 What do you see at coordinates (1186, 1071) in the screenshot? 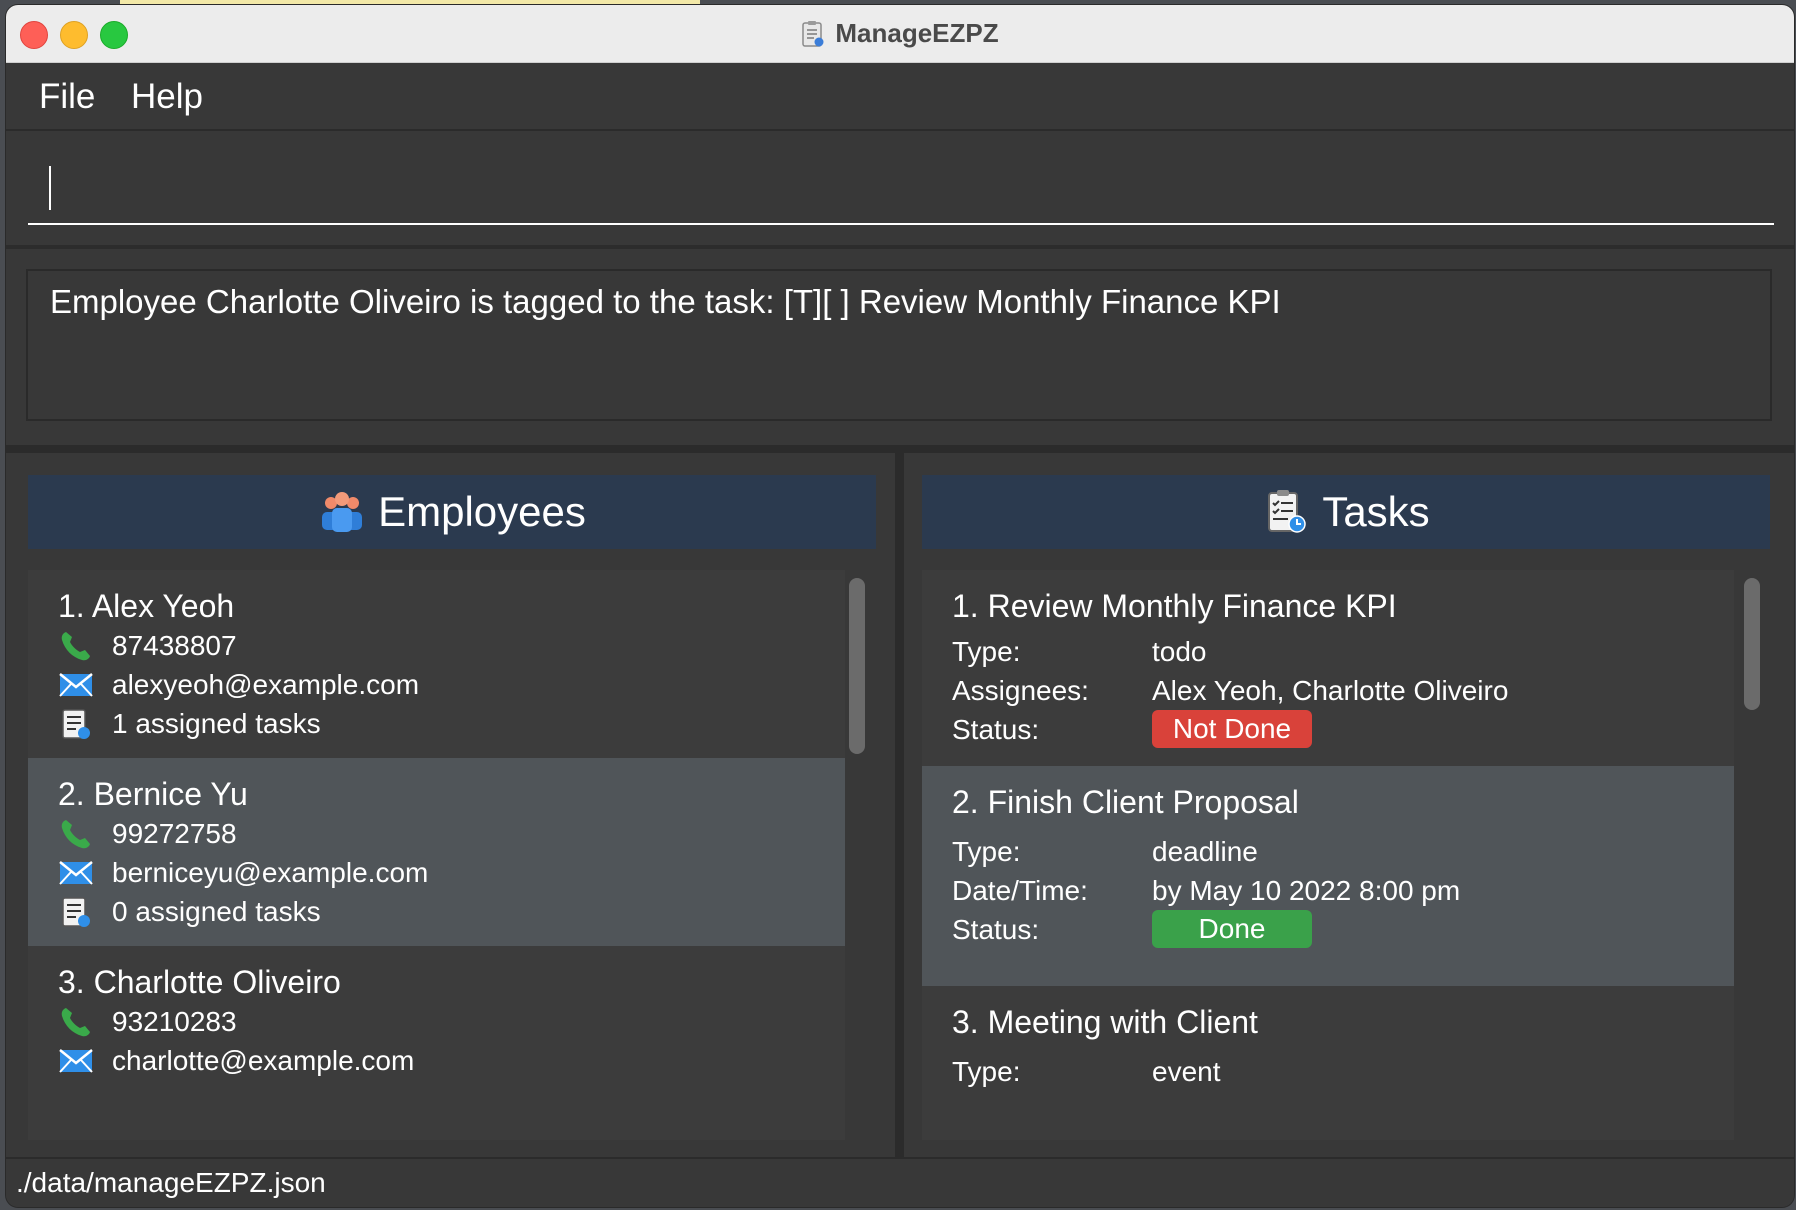
I see `task-type-value: event` at bounding box center [1186, 1071].